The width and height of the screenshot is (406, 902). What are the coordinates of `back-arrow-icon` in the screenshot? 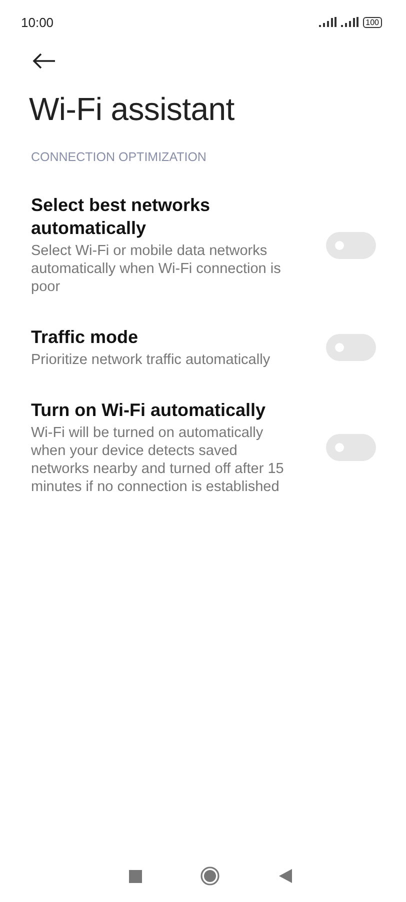 It's located at (44, 61).